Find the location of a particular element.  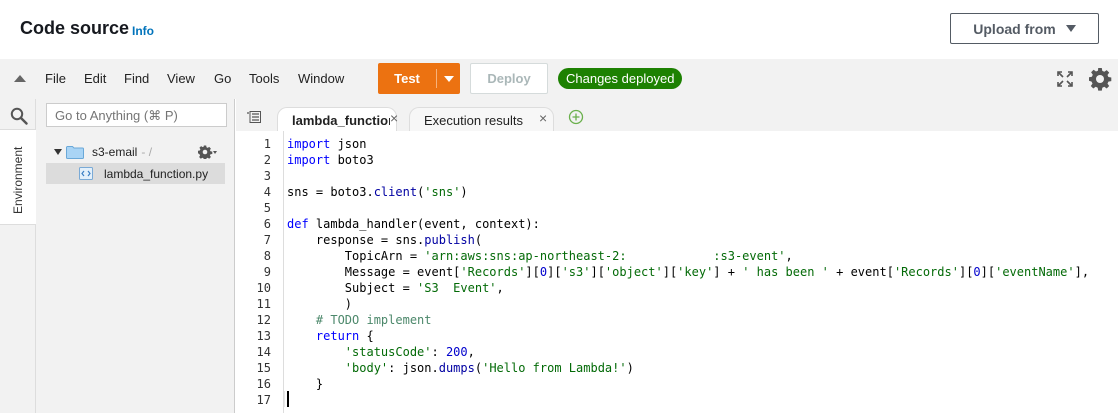

search-icon is located at coordinates (19, 116).